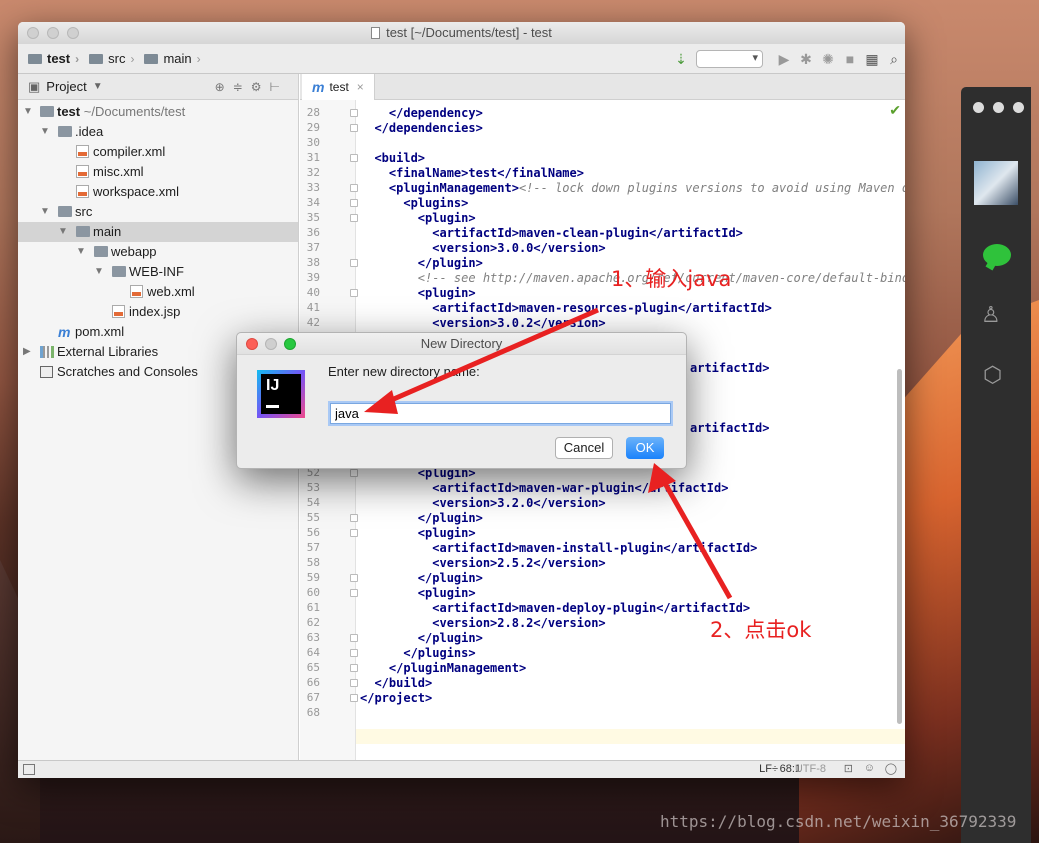  I want to click on tree-item-src: ▼ src, so click(158, 212).